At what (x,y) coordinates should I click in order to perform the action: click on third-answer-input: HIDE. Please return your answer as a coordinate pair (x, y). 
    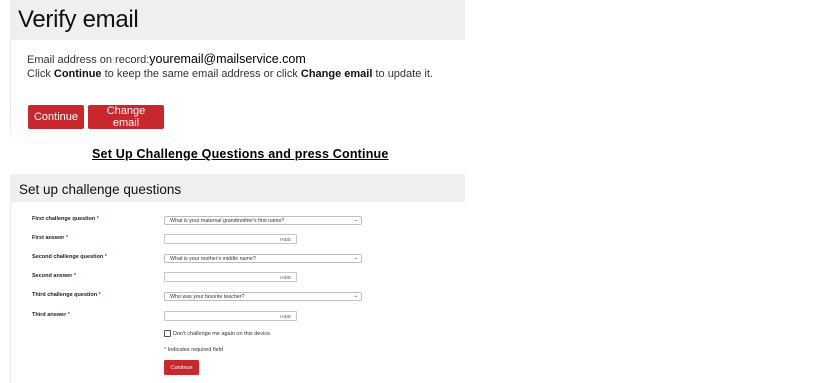
    Looking at the image, I should click on (230, 316).